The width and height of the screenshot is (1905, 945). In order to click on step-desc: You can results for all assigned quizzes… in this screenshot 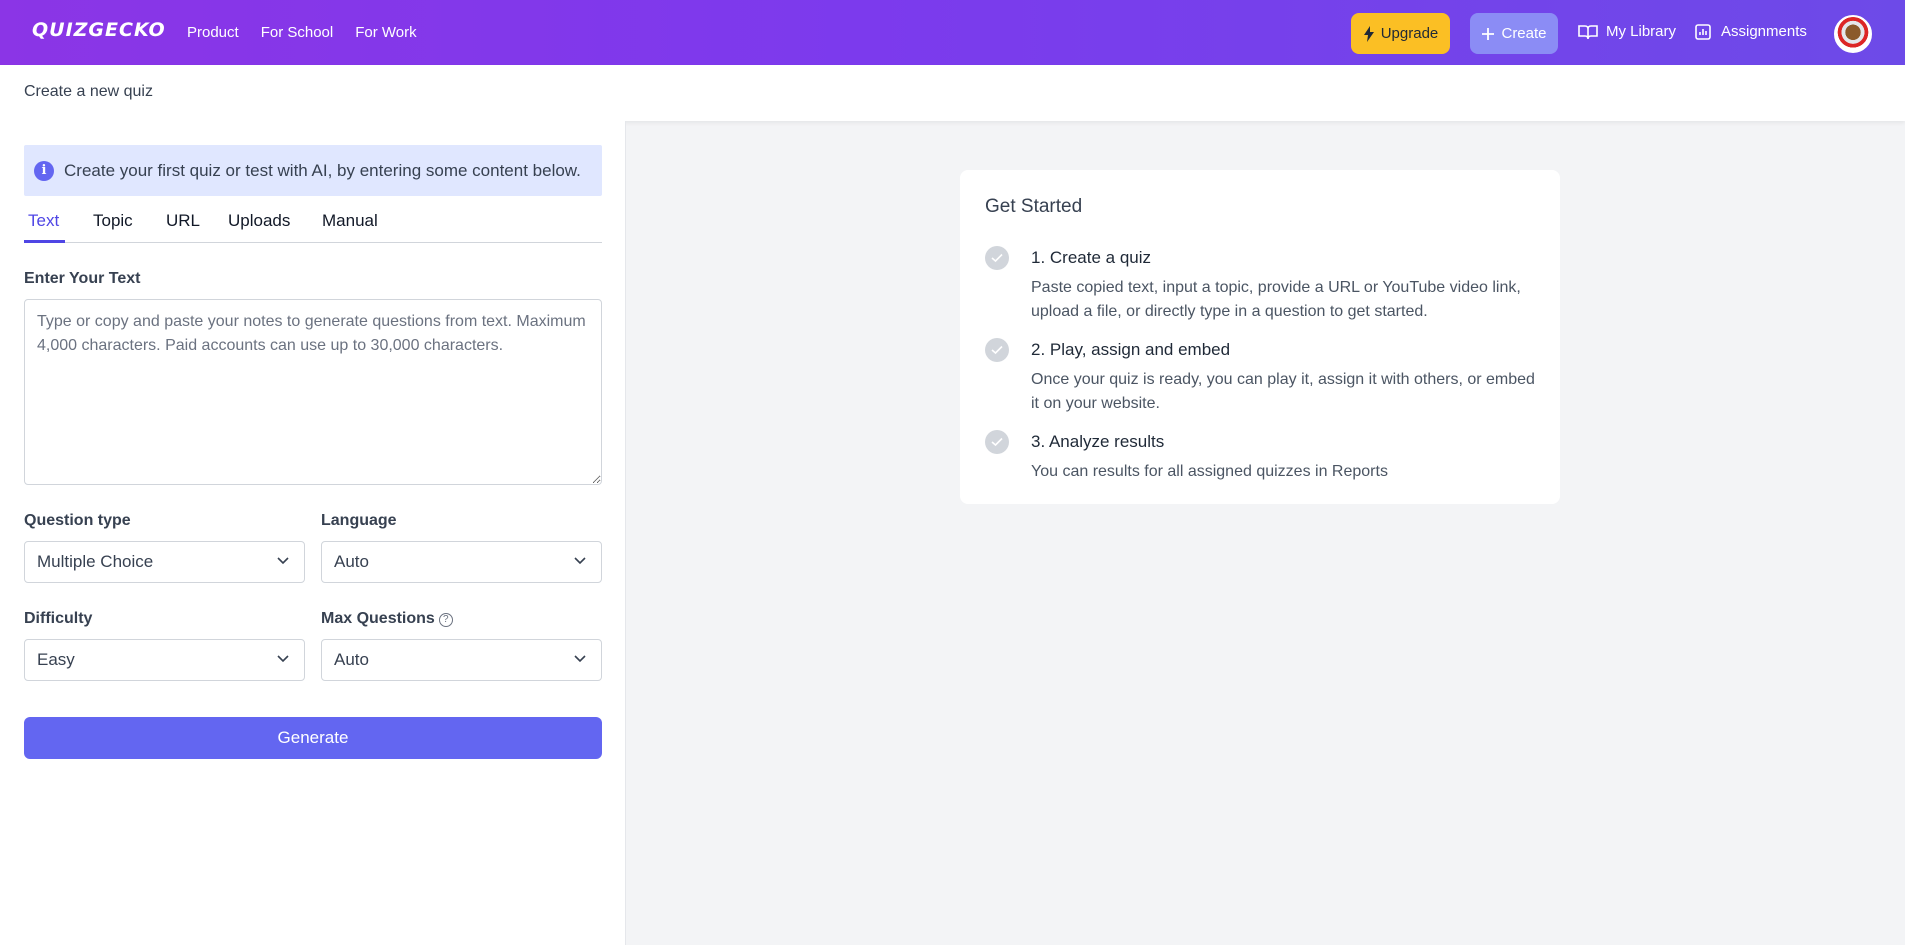, I will do `click(1209, 471)`.